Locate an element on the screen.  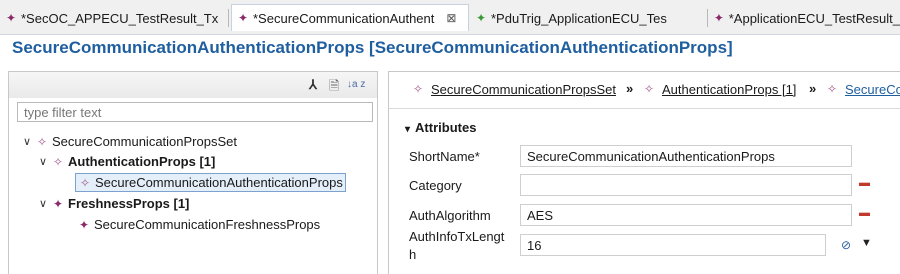
tree-item-label: SecureCommunicationPropsSet is located at coordinates (144, 141).